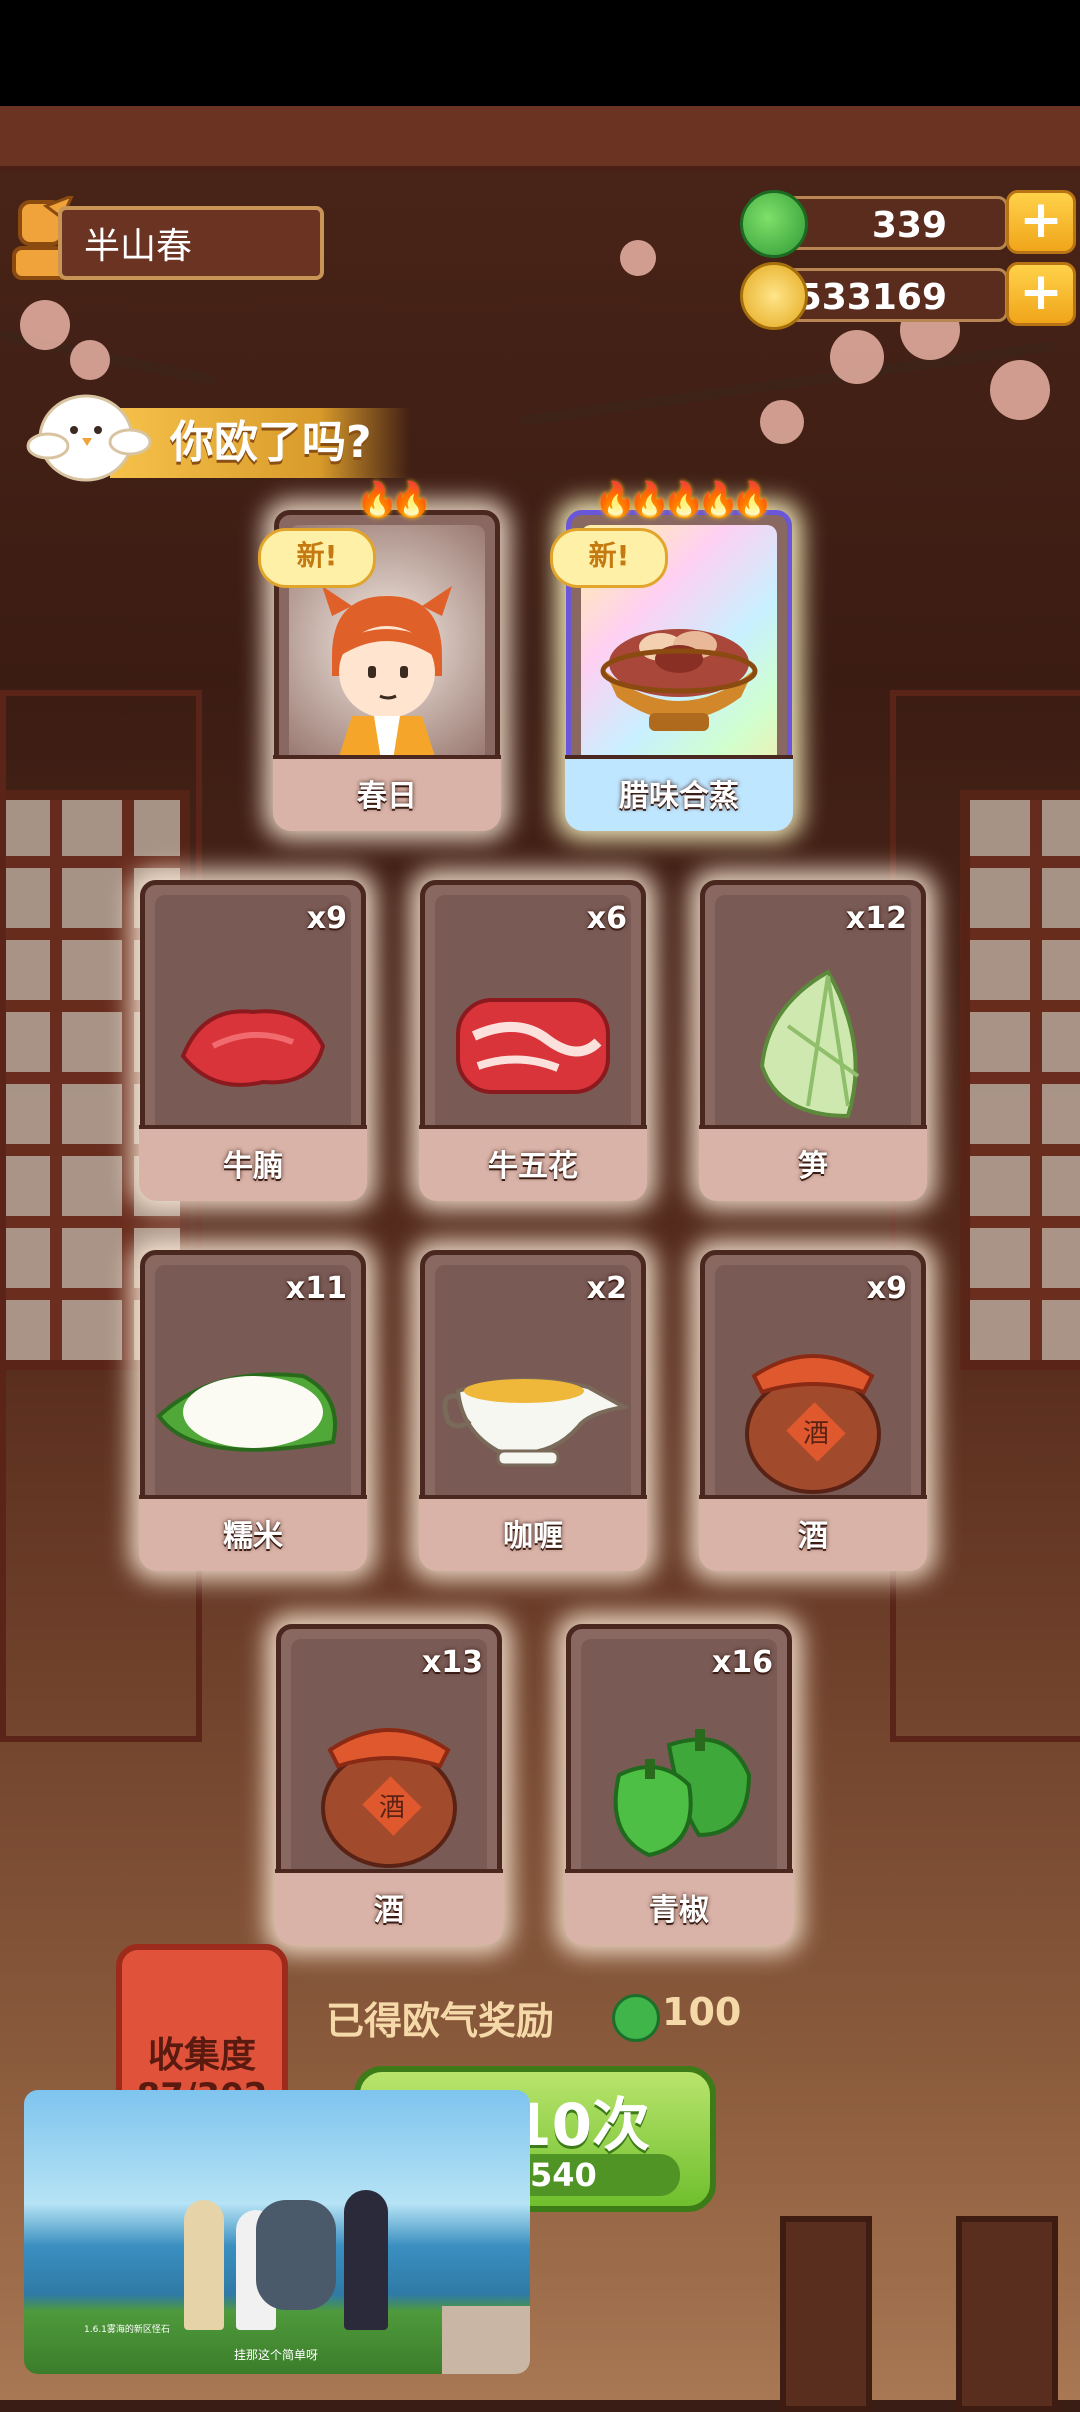  What do you see at coordinates (191, 243) in the screenshot?
I see `player-name: 半山春` at bounding box center [191, 243].